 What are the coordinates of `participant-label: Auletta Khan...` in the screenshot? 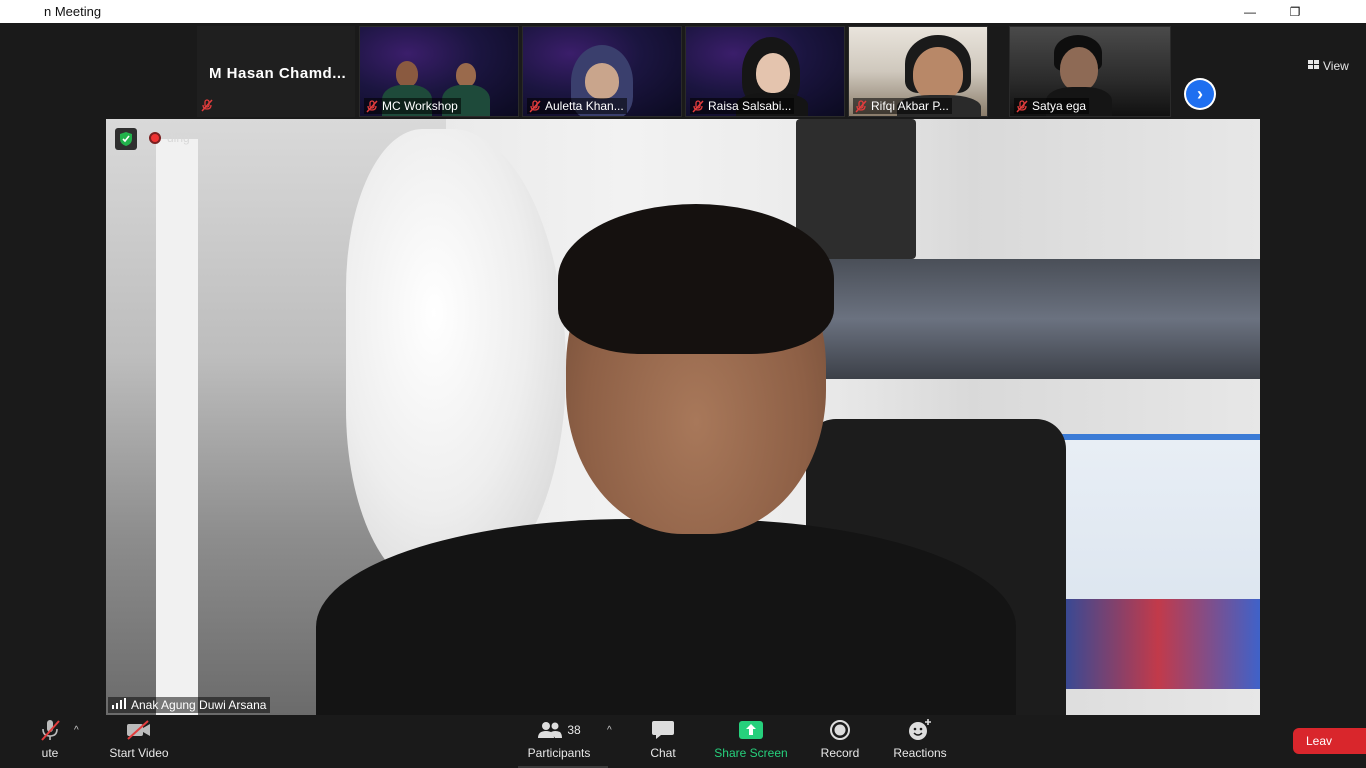 It's located at (577, 106).